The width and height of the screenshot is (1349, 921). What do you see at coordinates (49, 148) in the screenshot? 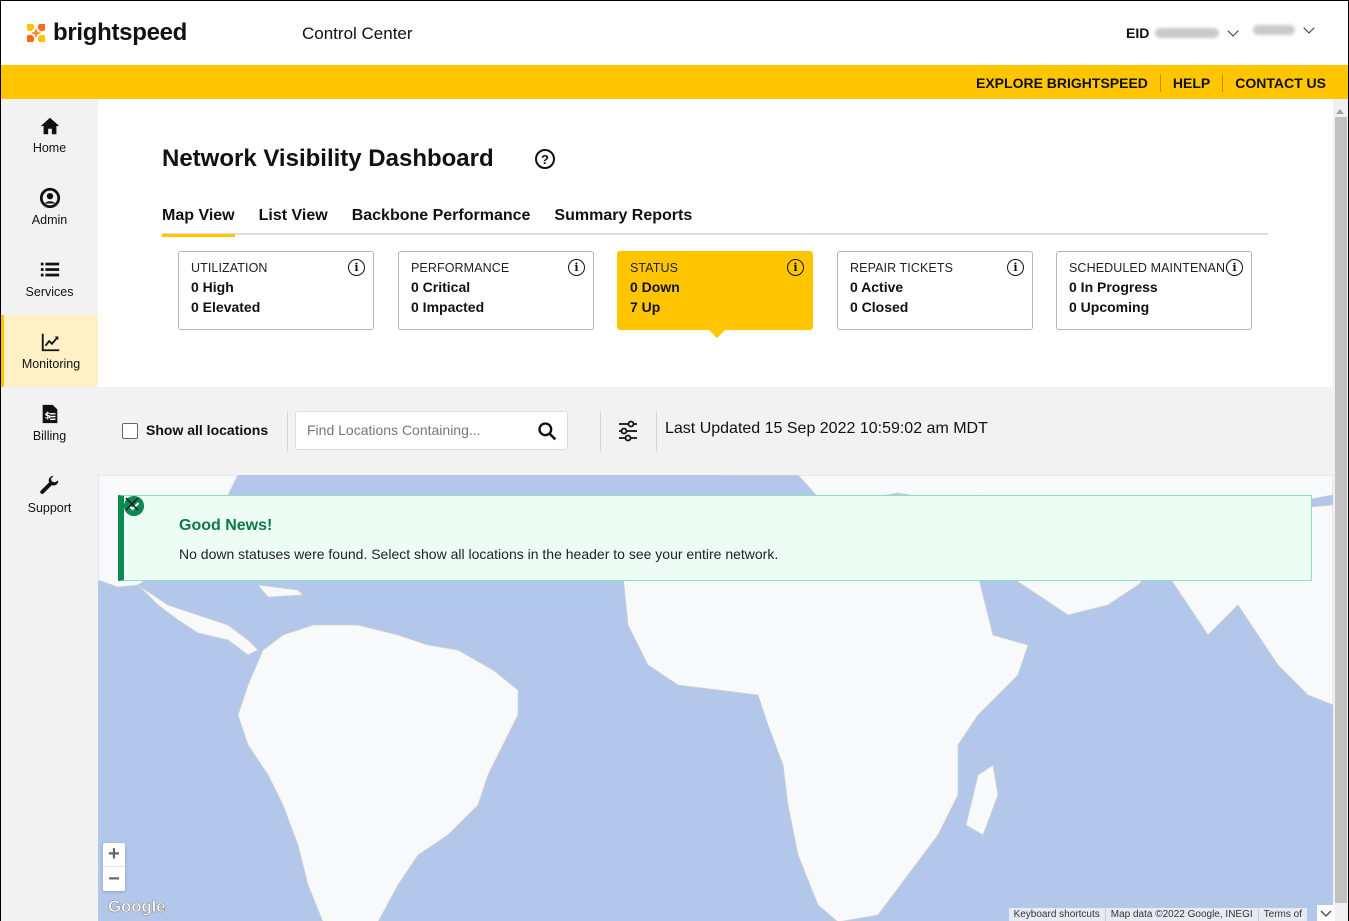
I see `sidebar-item-label: Home` at bounding box center [49, 148].